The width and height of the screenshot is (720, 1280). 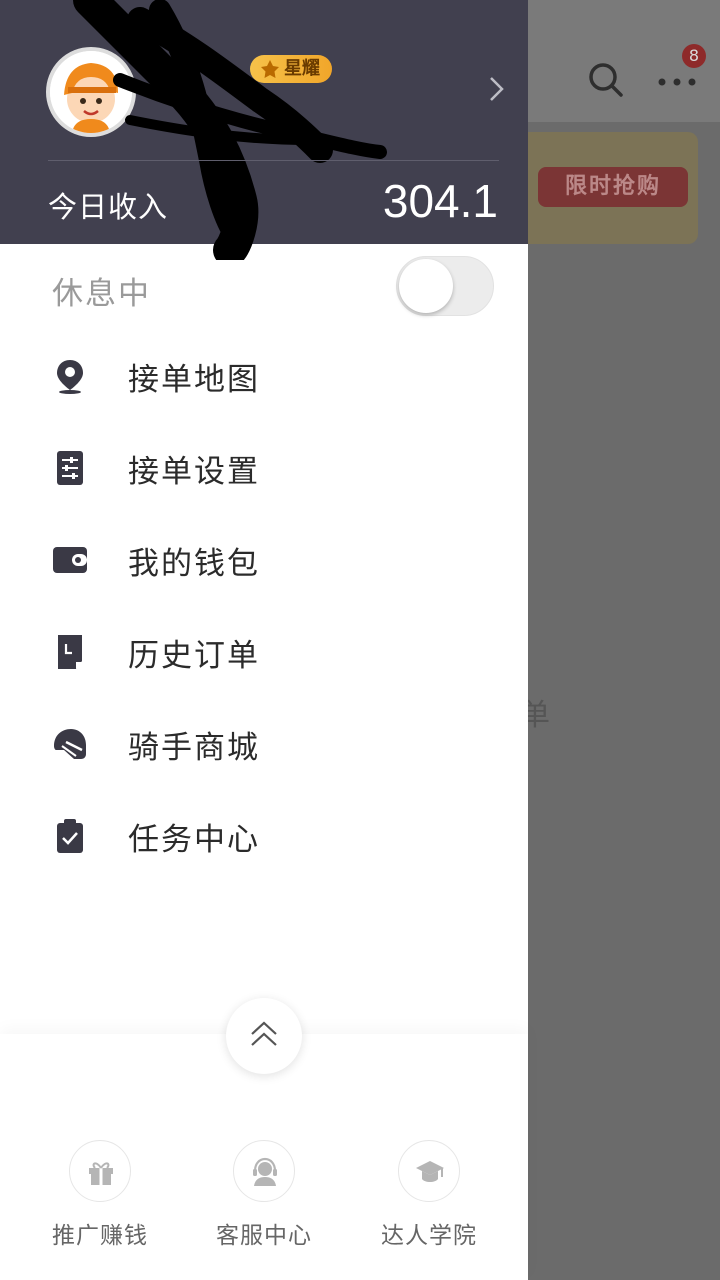 I want to click on level-badge: 星耀, so click(x=291, y=69).